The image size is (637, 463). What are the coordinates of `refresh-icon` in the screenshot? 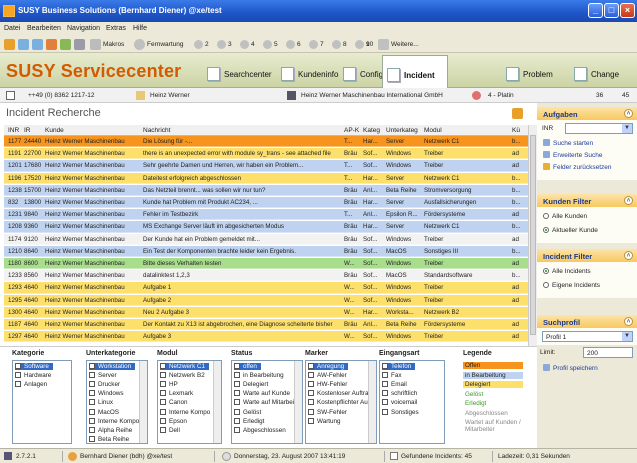 It's located at (65, 44).